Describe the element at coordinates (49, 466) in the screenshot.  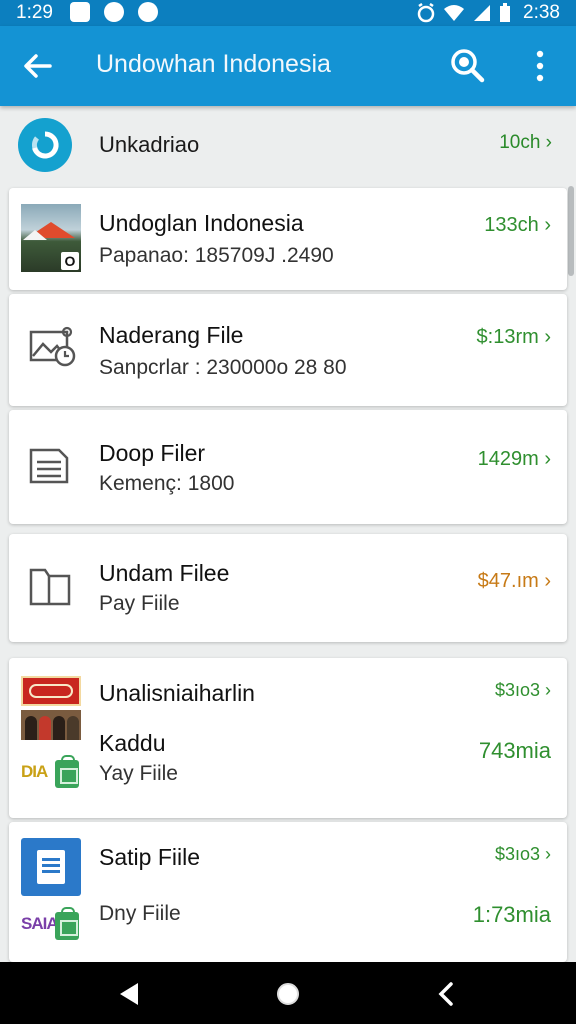
I see `document-icon` at that location.